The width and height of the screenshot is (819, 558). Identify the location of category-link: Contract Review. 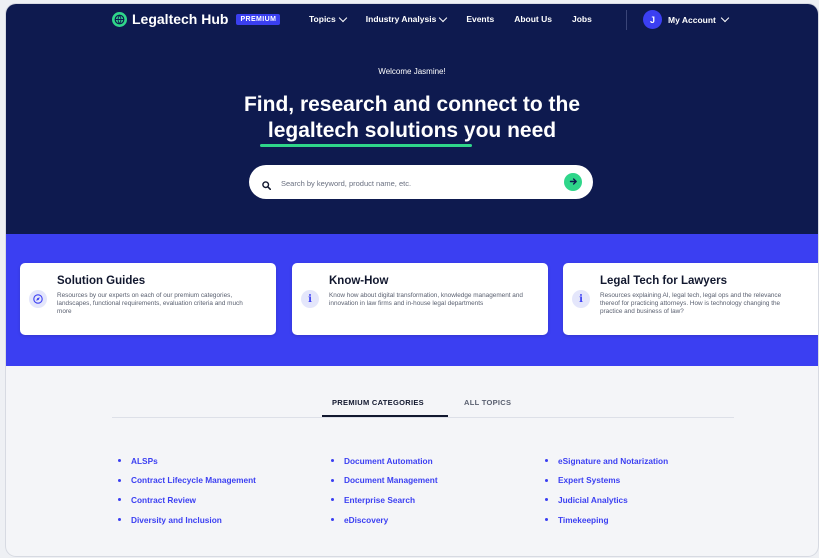
(187, 500).